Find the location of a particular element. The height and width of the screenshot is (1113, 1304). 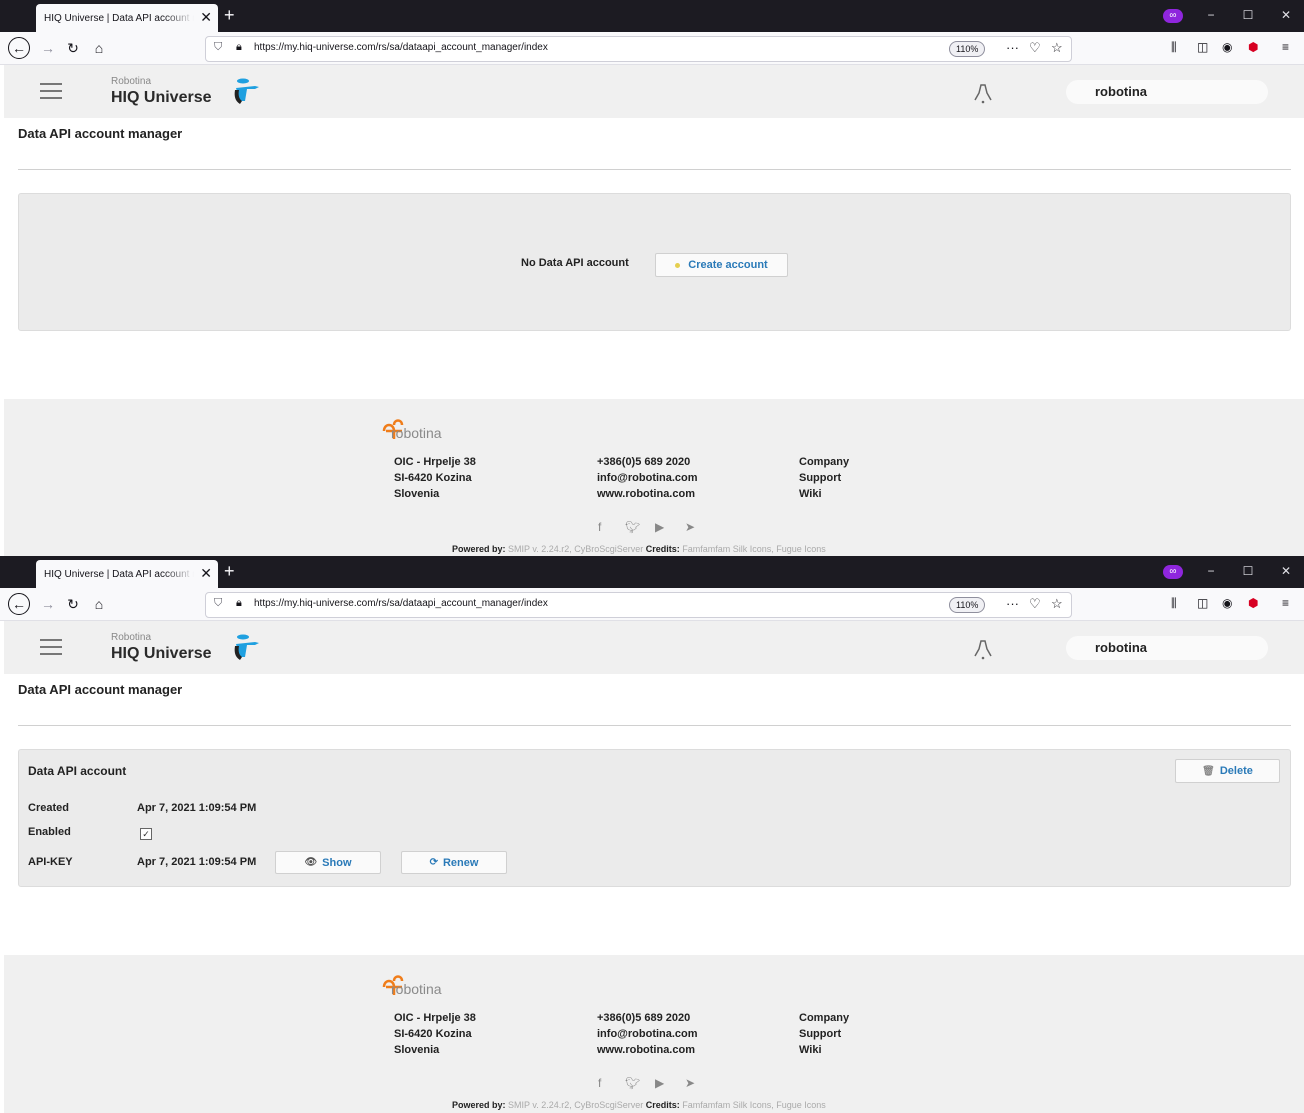

delete-button: 🗑︎ Delete is located at coordinates (1227, 771).